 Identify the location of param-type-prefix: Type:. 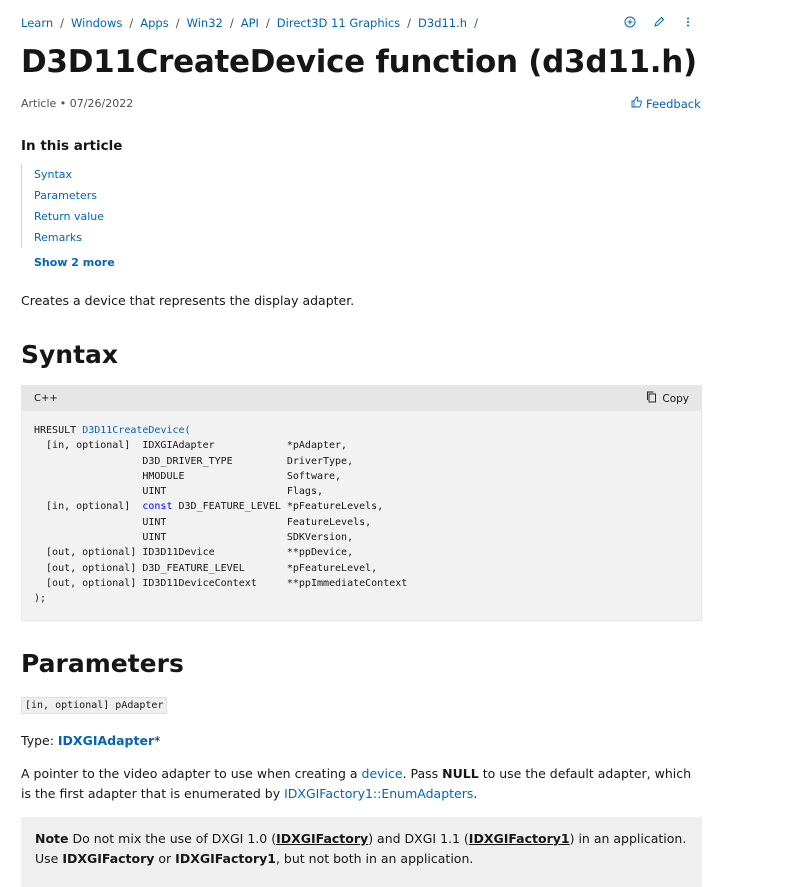
(39, 740).